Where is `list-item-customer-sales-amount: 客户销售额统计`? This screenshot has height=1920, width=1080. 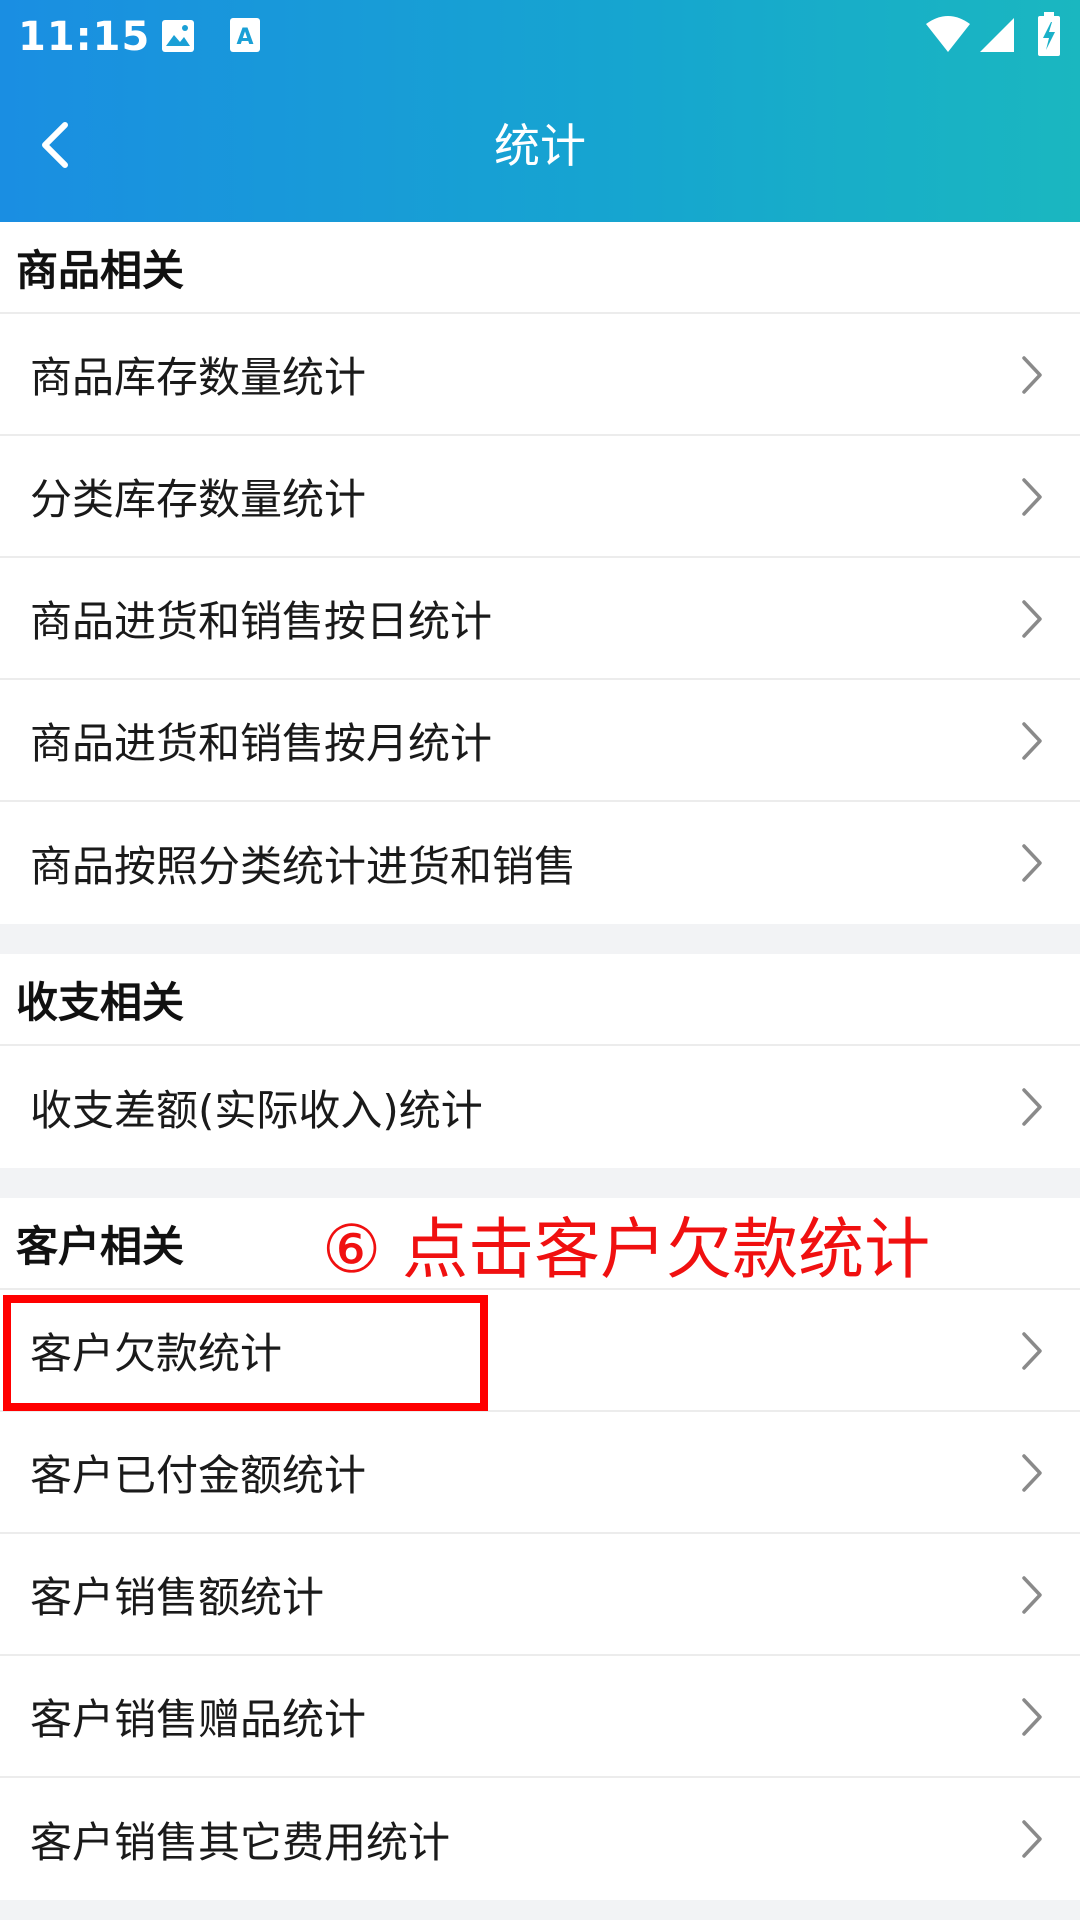 list-item-customer-sales-amount: 客户销售额统计 is located at coordinates (540, 1595).